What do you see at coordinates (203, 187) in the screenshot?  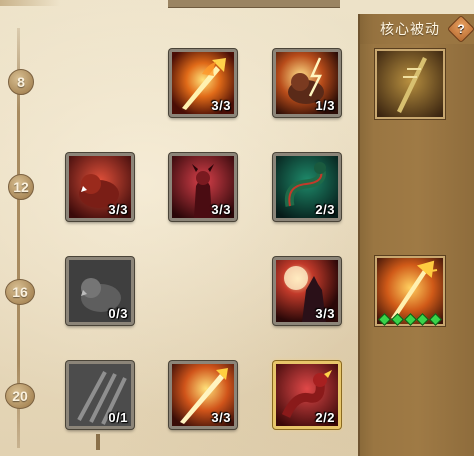 I see `skill-tile-demon-warrior: 3/3` at bounding box center [203, 187].